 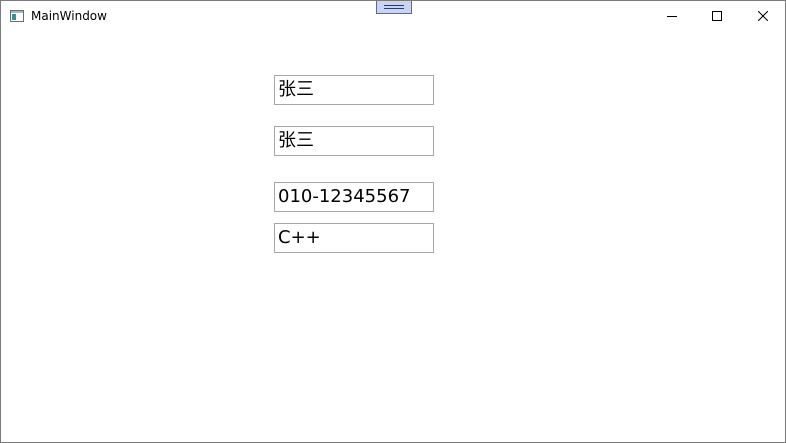 I want to click on maximize-button, so click(x=717, y=16).